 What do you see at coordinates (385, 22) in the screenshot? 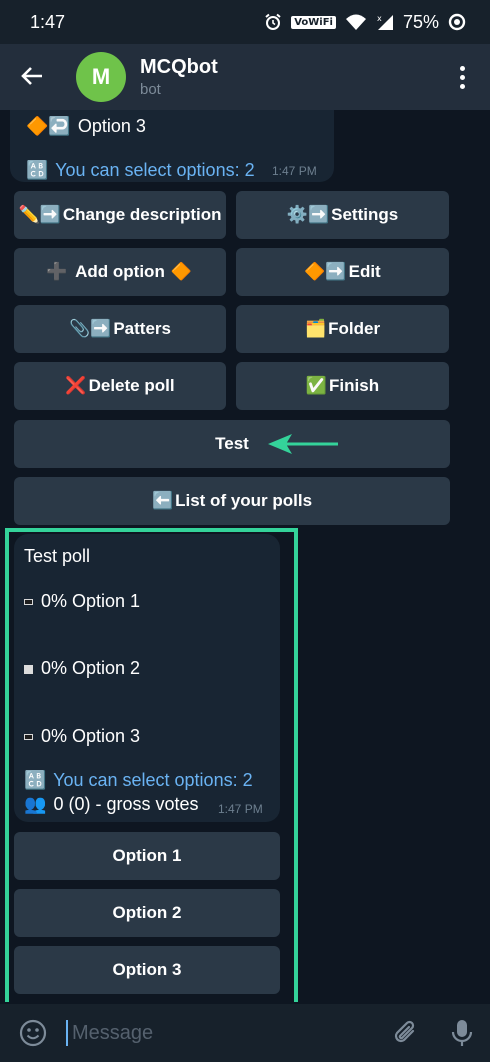
I see `signal-icon: x` at bounding box center [385, 22].